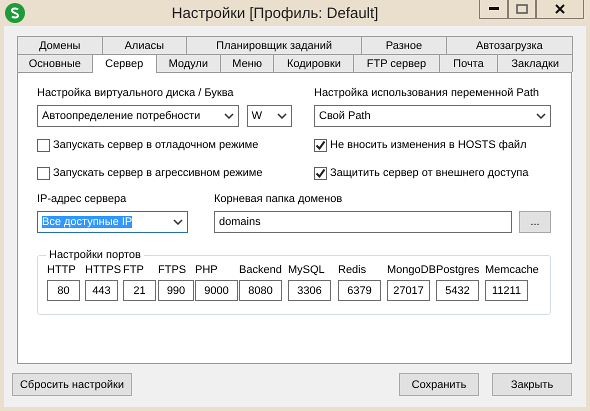  What do you see at coordinates (206, 270) in the screenshot?
I see `port-label: PHP` at bounding box center [206, 270].